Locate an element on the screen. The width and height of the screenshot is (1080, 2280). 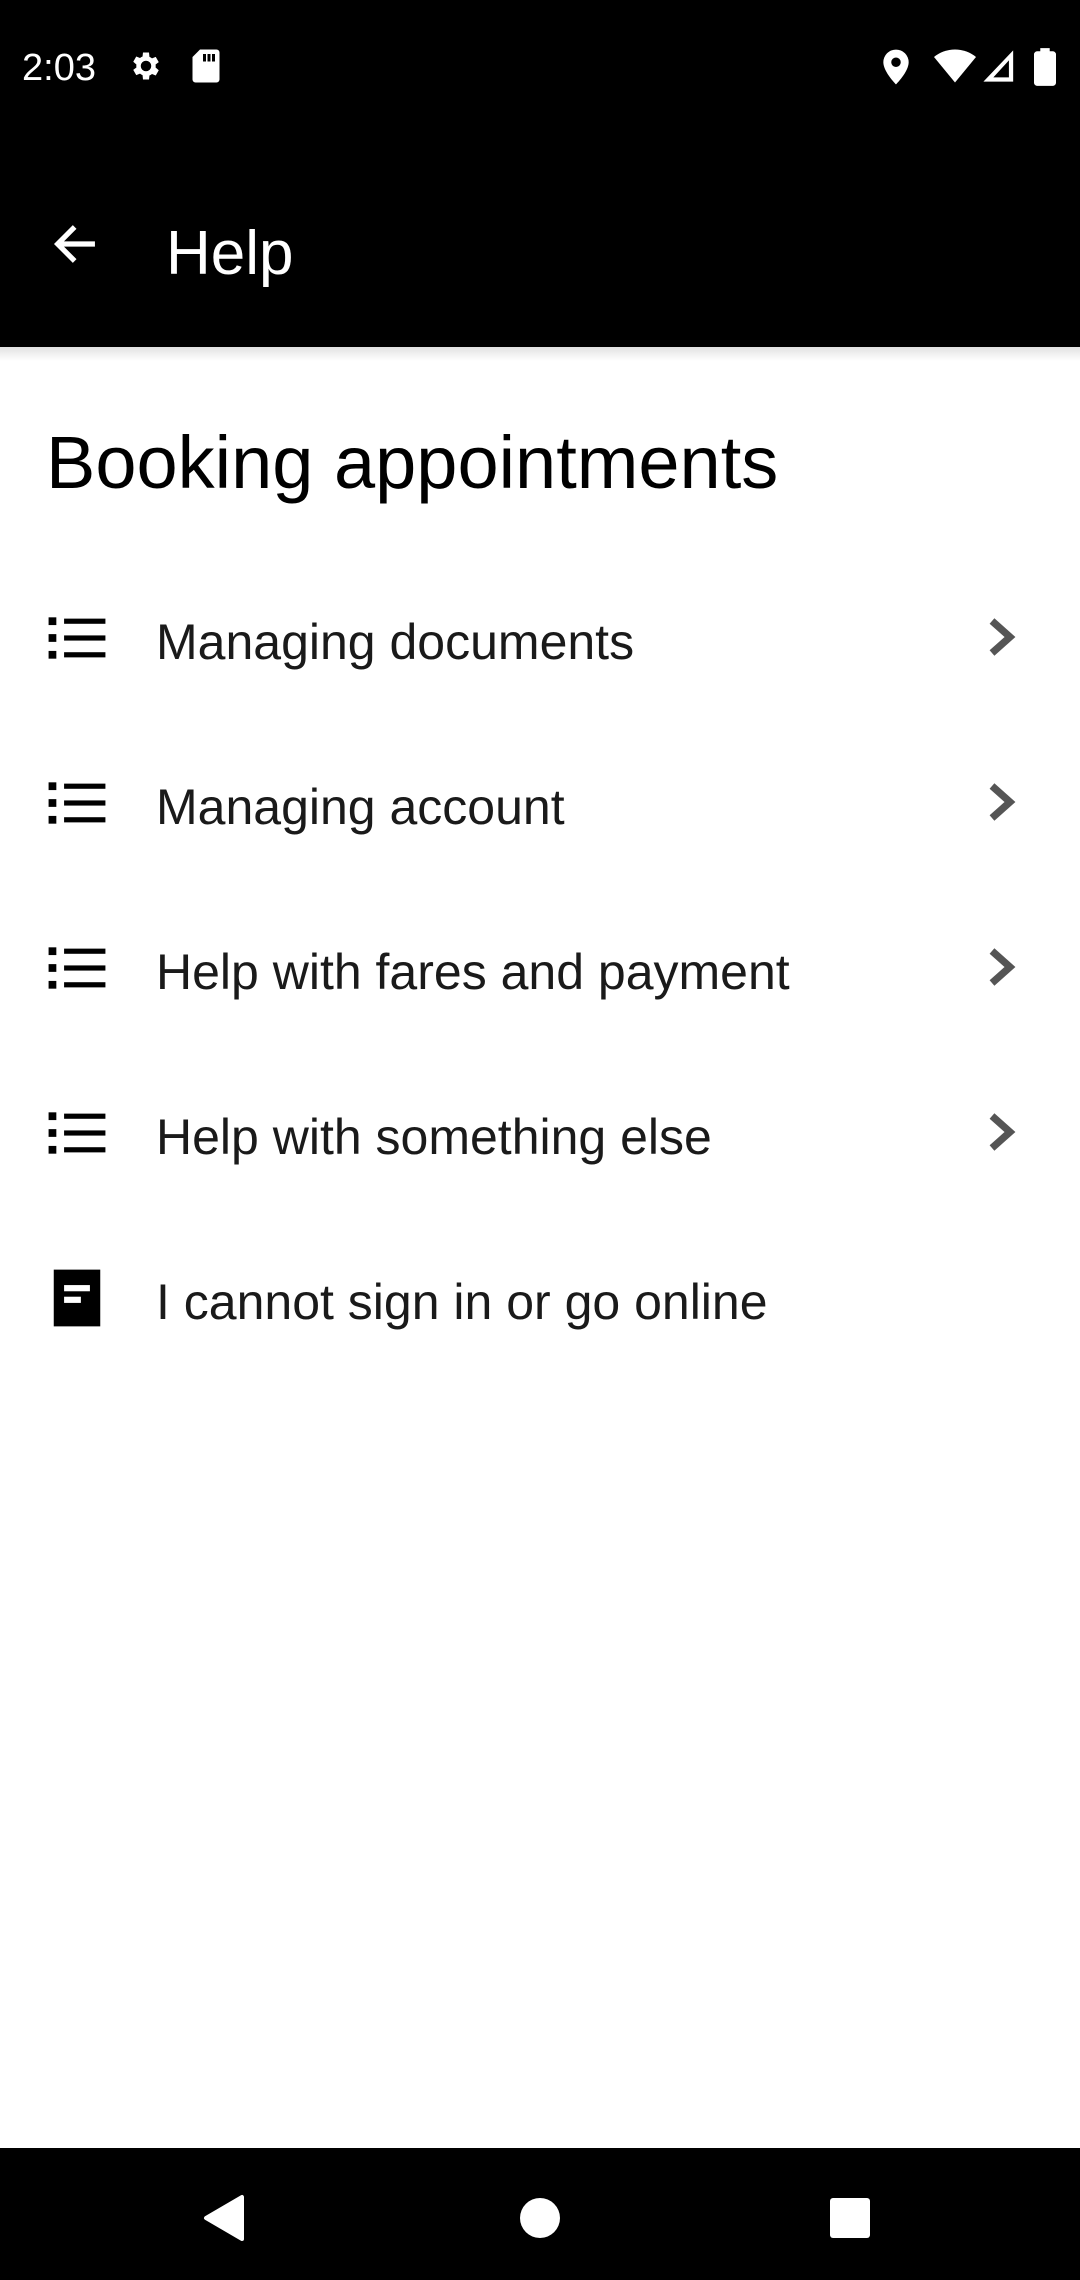
section-title: Booking appointments is located at coordinates (412, 462).